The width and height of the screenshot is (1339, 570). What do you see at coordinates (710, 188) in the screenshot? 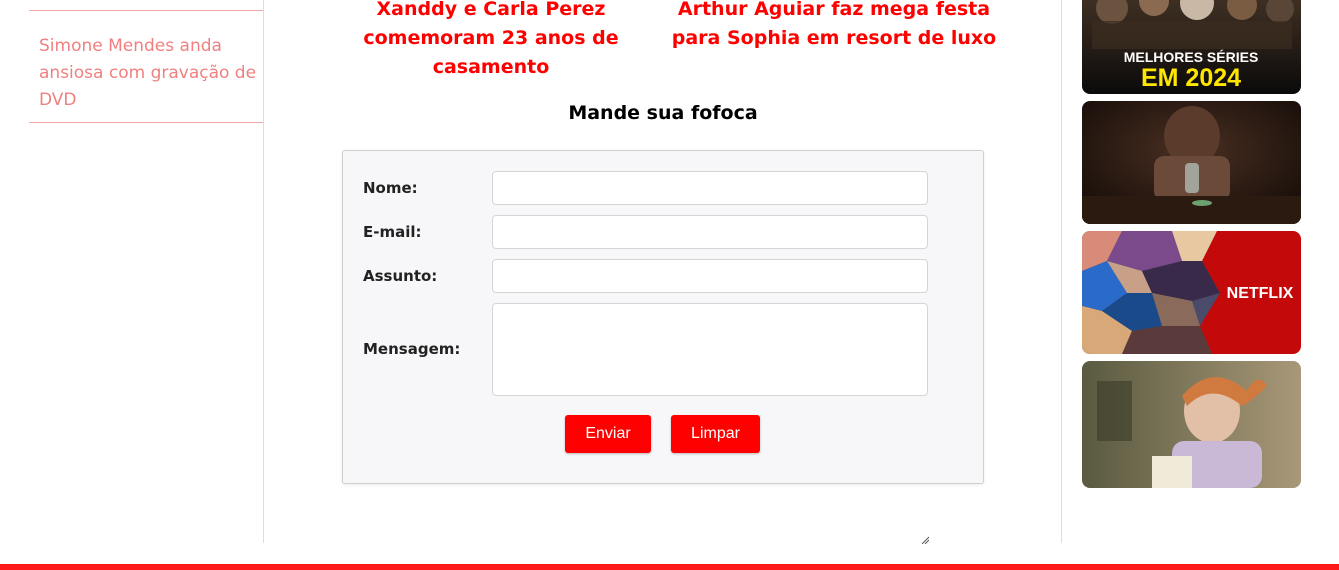
I see `name-field` at bounding box center [710, 188].